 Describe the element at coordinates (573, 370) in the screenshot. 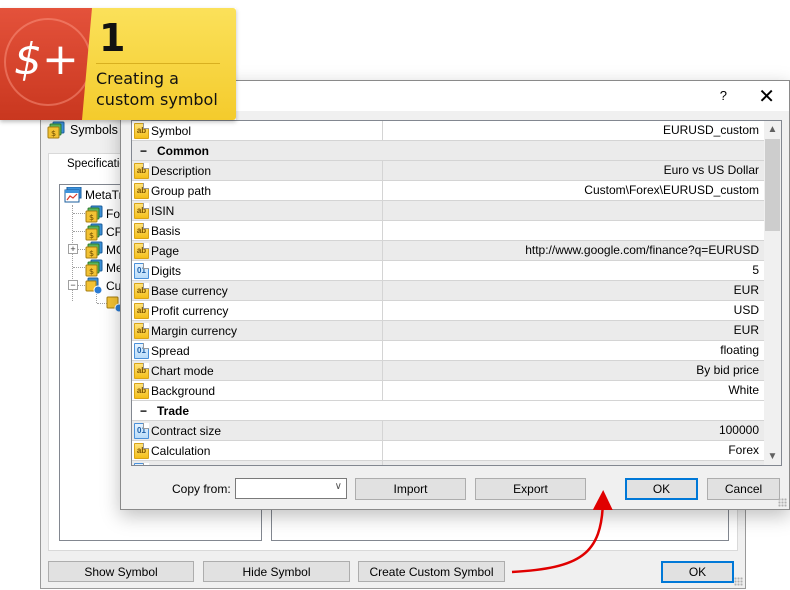

I see `property-value: By bid price` at that location.